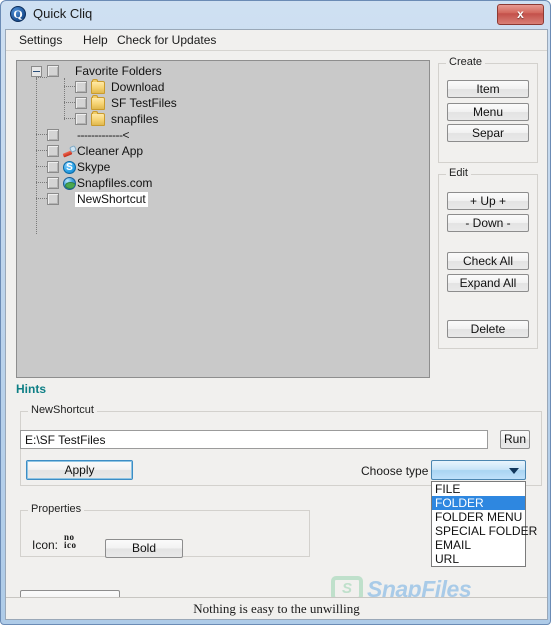  What do you see at coordinates (79, 470) in the screenshot?
I see `apply-button: Apply` at bounding box center [79, 470].